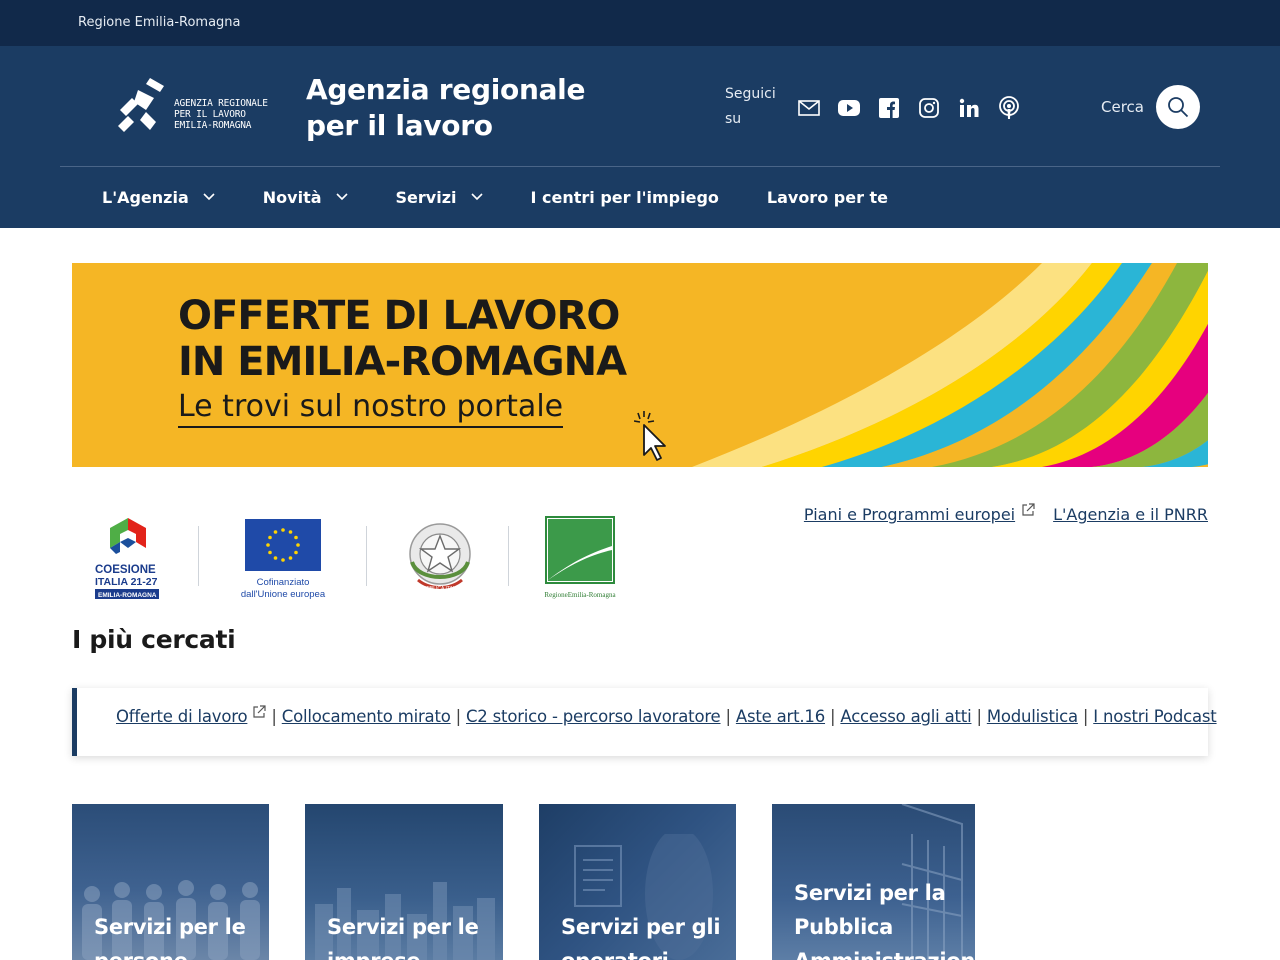 The width and height of the screenshot is (1280, 960). Describe the element at coordinates (170, 882) in the screenshot. I see `card-servizi-persone: Servizi per le persone` at that location.